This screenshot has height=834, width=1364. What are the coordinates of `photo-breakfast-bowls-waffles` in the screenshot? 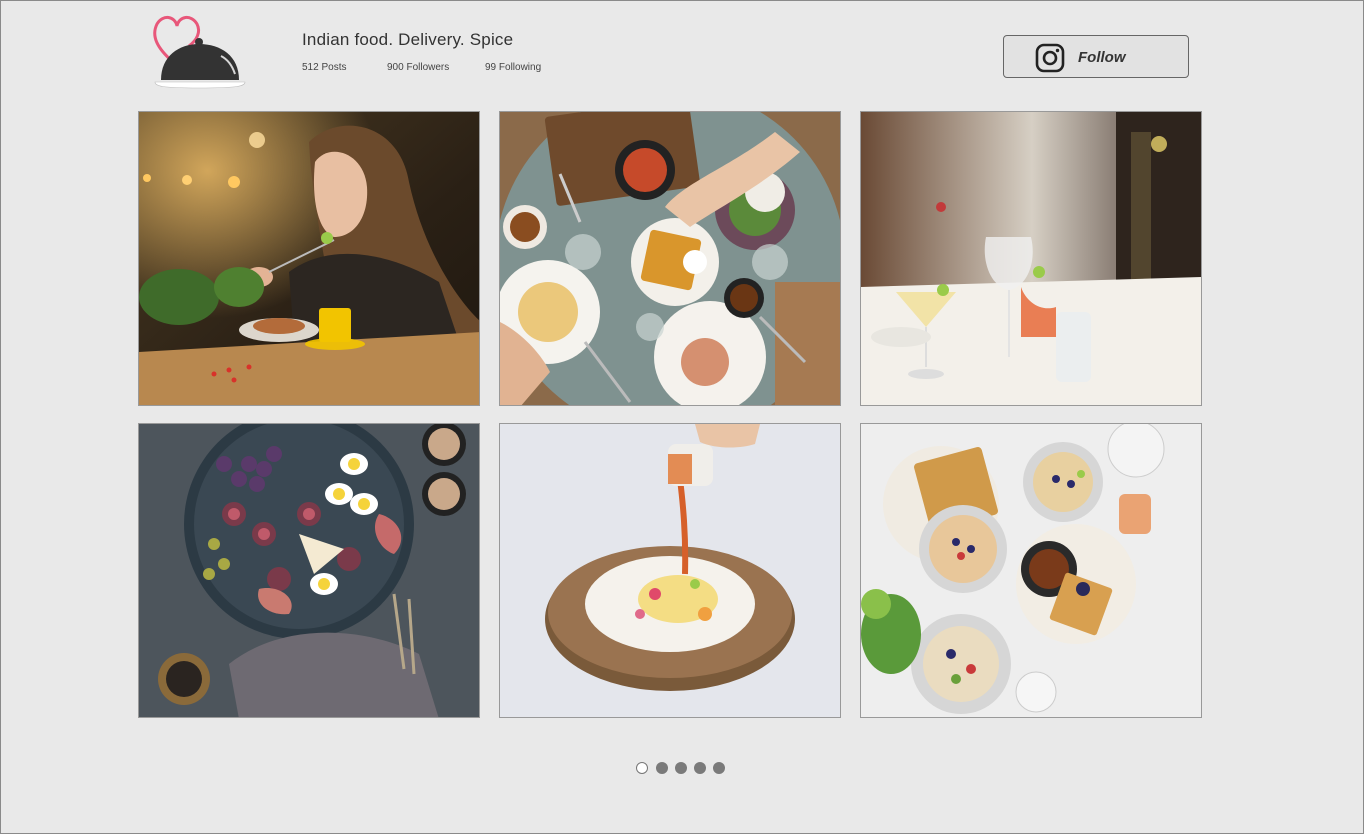 It's located at (1031, 570).